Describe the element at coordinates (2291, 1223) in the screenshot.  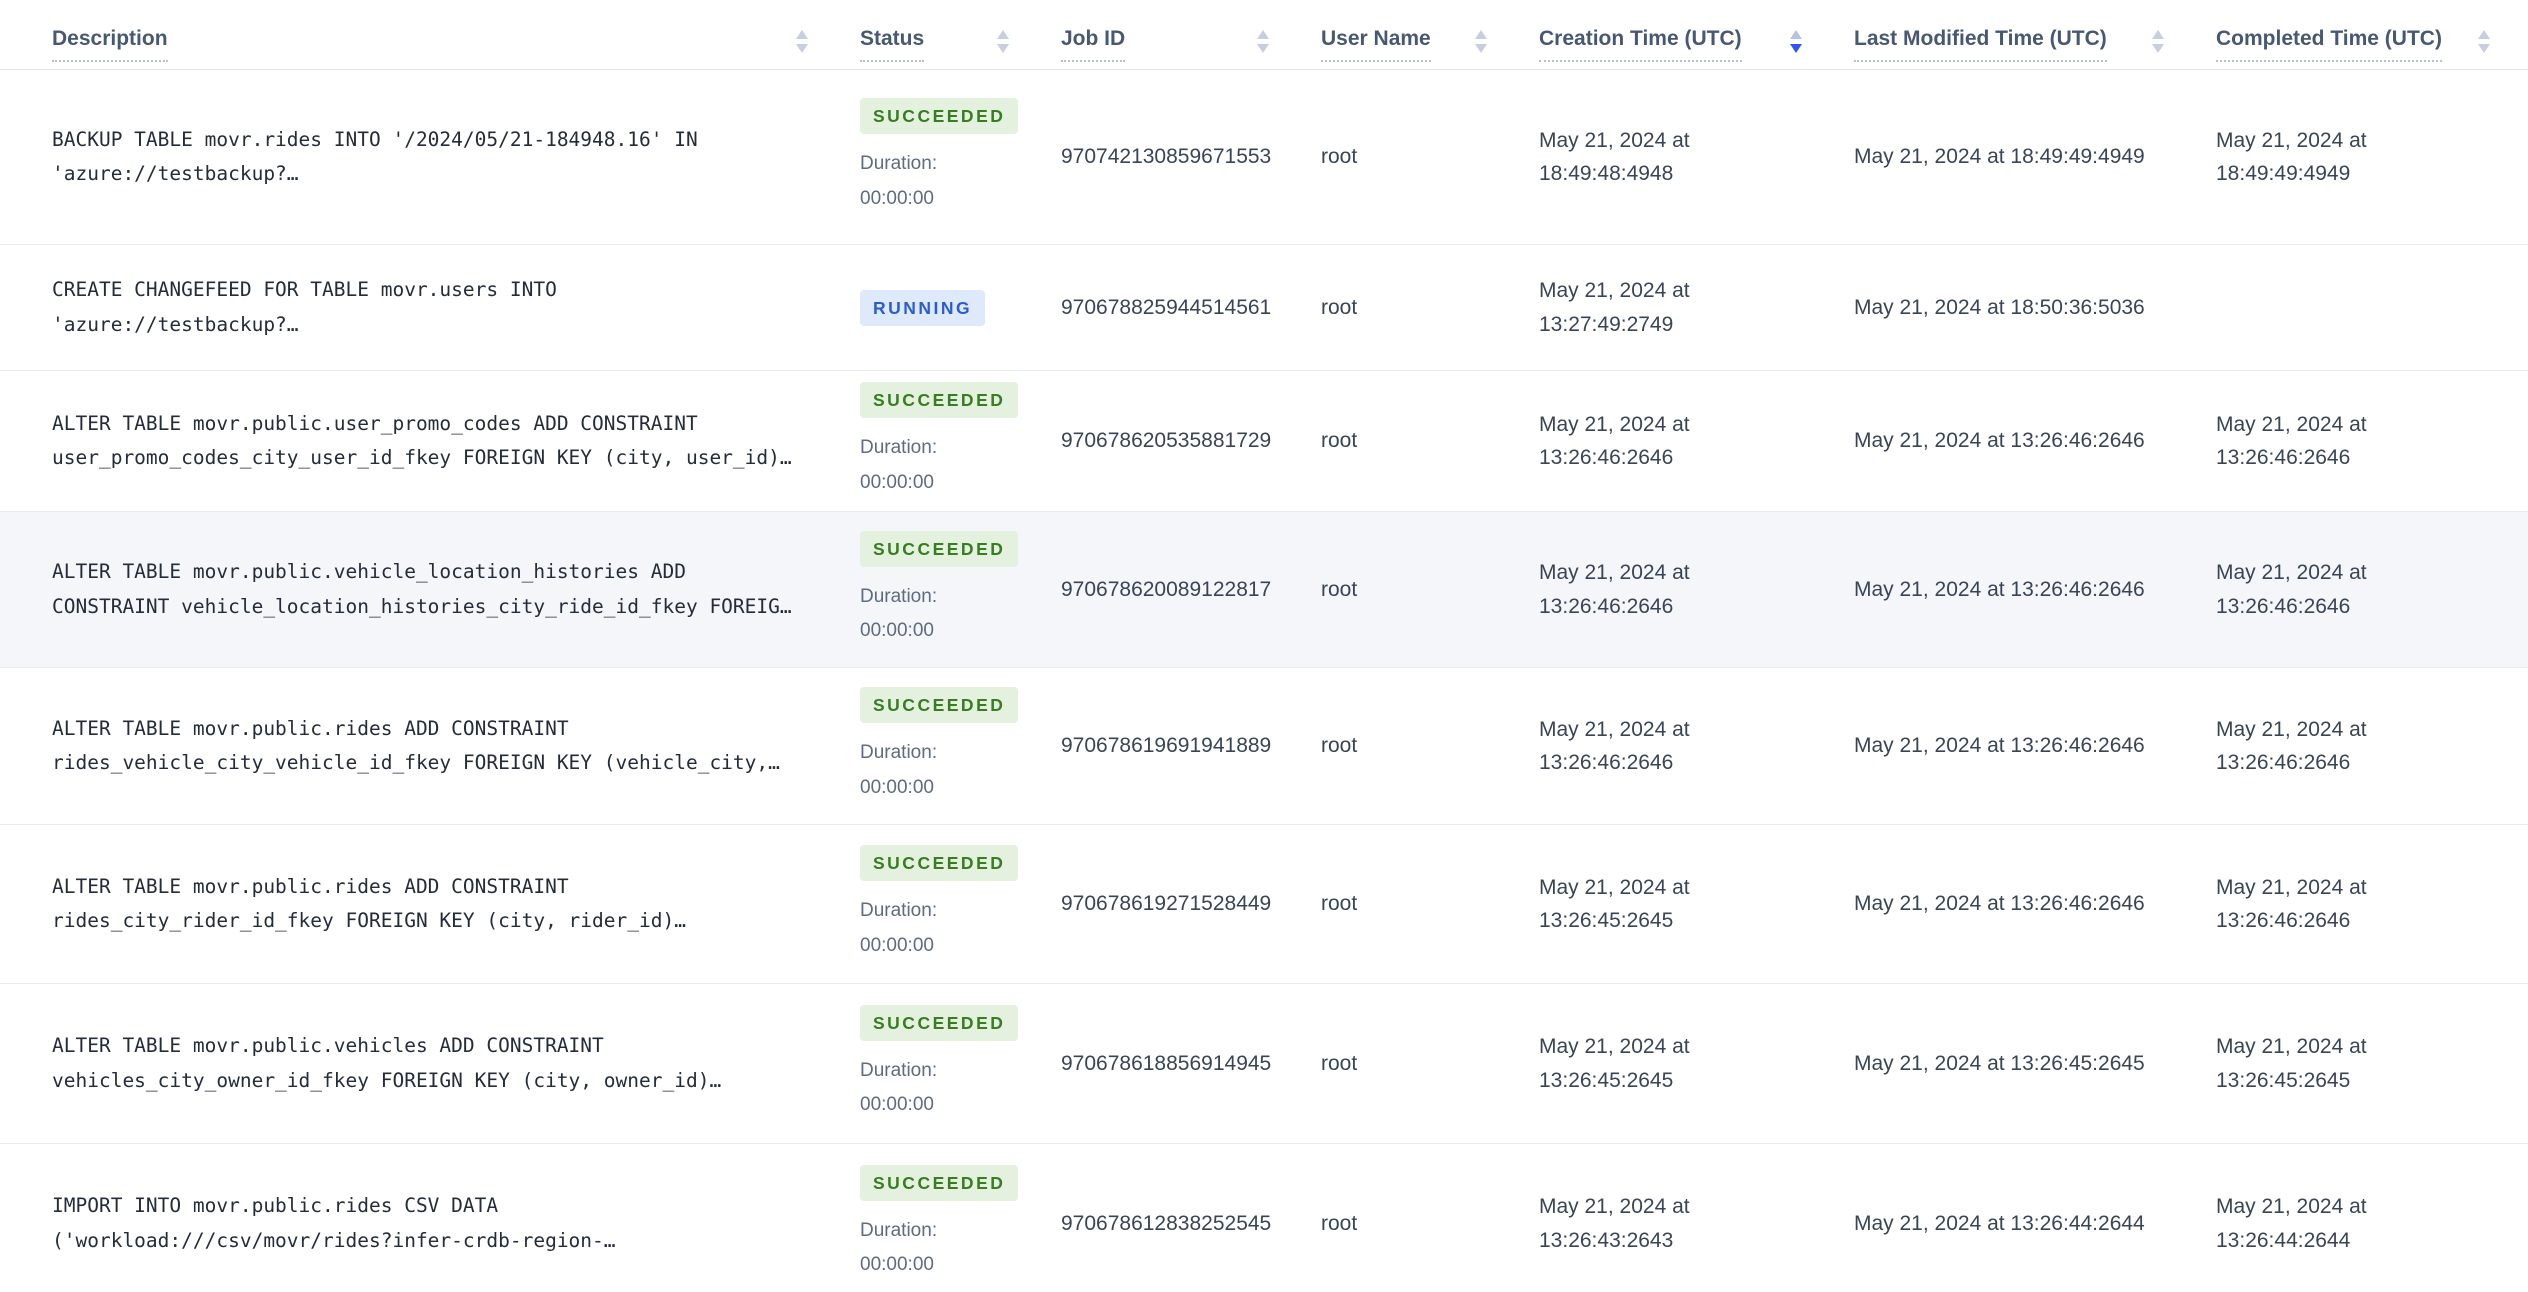
I see `completed-time: May 21, 2024 at 13:26:44:2644` at that location.